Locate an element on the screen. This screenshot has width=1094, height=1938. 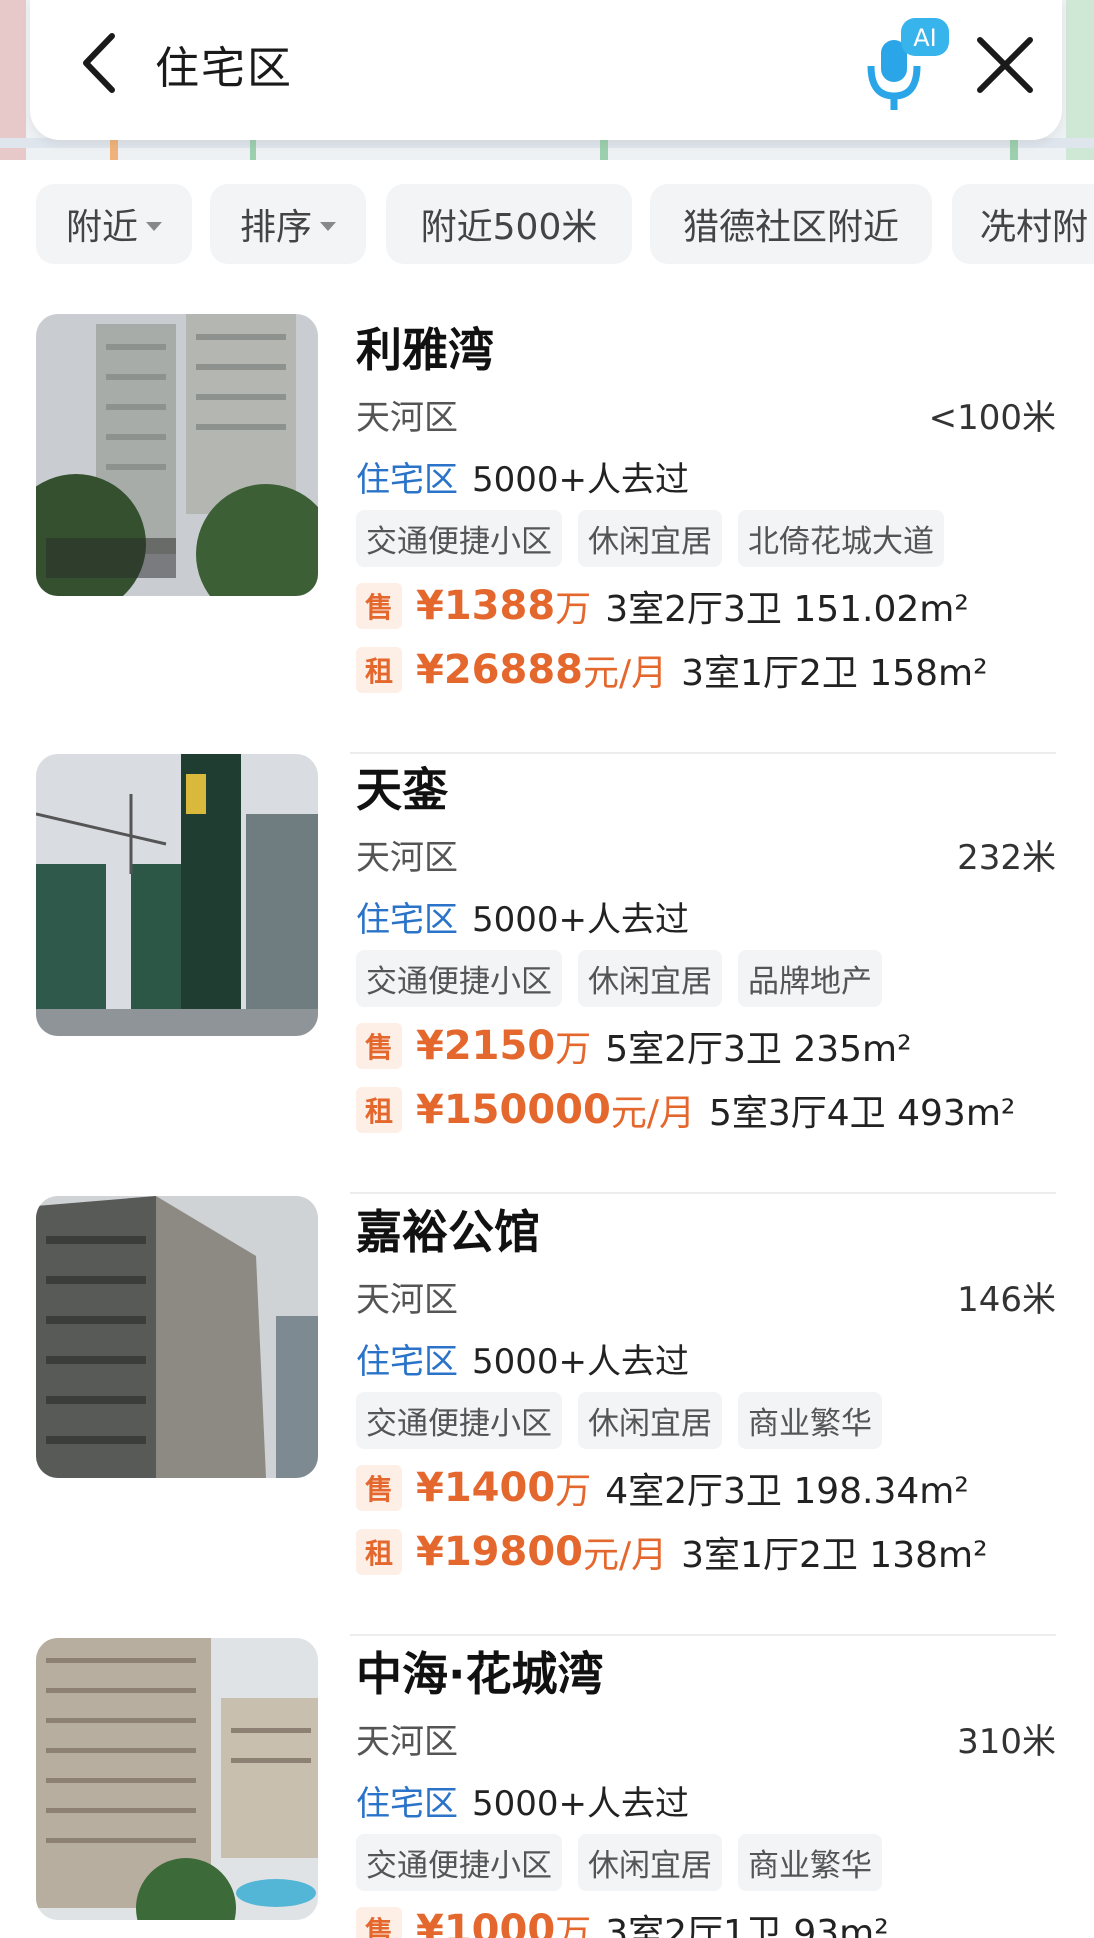
tag-list: 交通便捷小区 休闲宜居 品牌地产 is located at coordinates (619, 978).